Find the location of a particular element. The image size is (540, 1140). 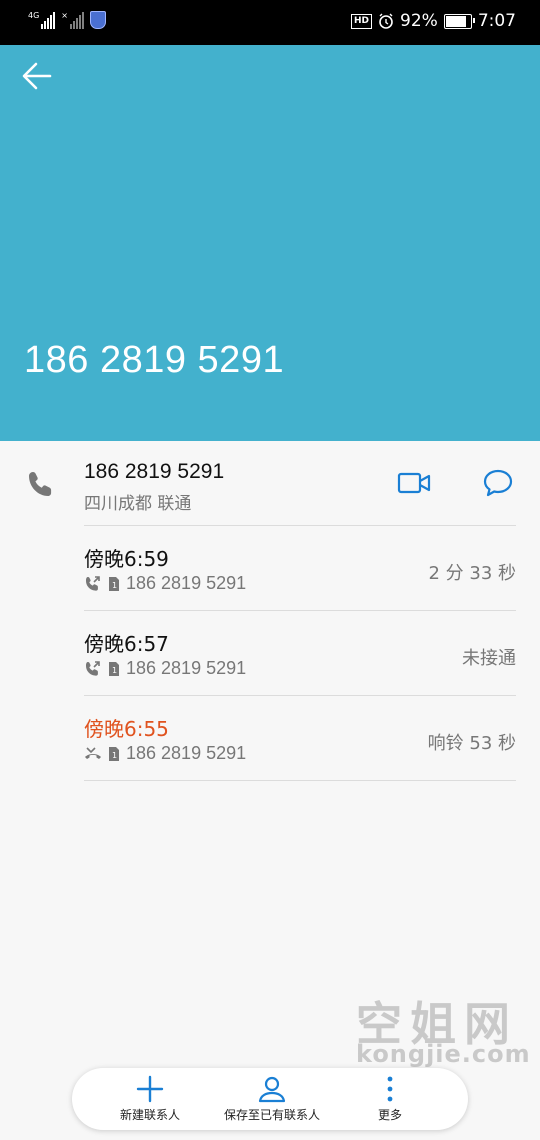

video-call-icon is located at coordinates (414, 483).